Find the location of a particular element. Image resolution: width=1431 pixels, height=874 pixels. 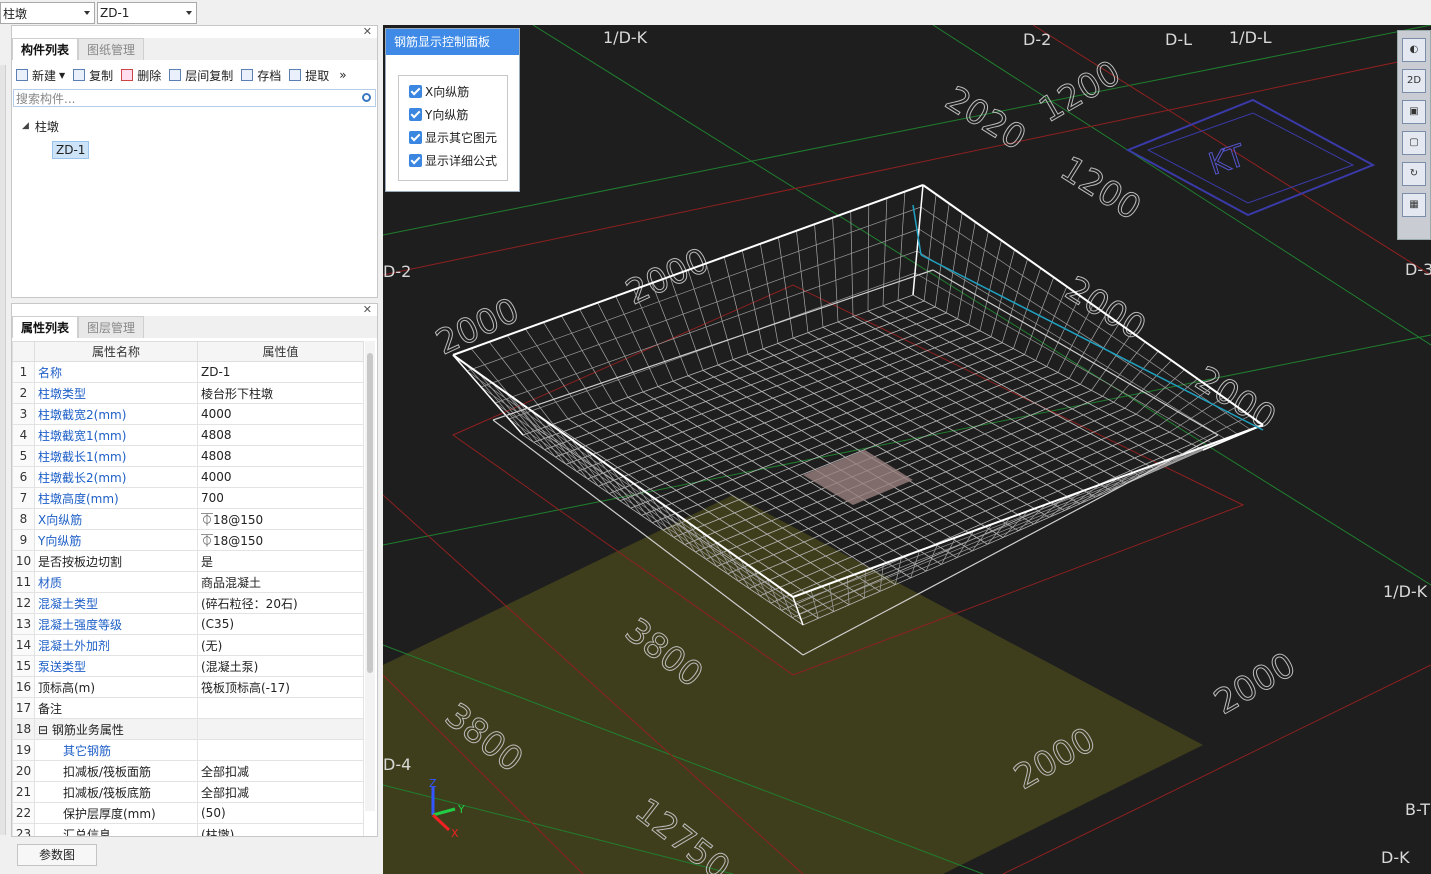

property-value: (C35) is located at coordinates (280, 624).